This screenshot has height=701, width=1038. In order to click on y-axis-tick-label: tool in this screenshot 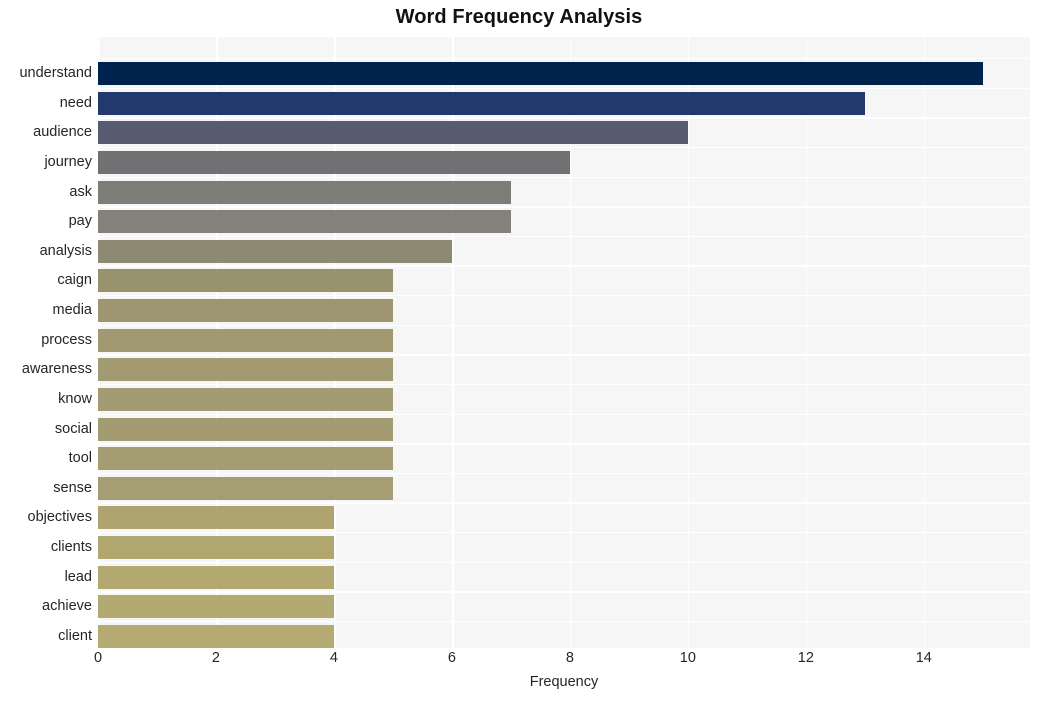, I will do `click(80, 458)`.